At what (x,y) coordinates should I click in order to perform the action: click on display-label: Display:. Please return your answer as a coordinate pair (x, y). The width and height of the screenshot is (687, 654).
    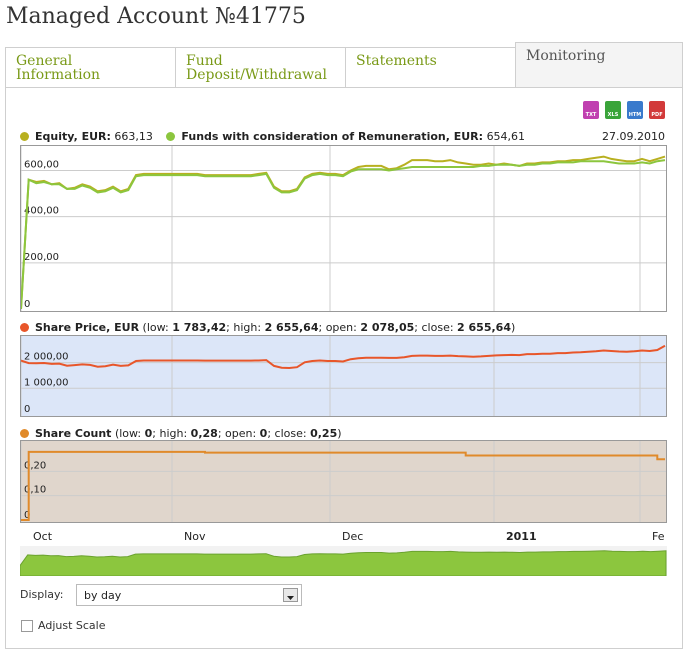
    Looking at the image, I should click on (42, 594).